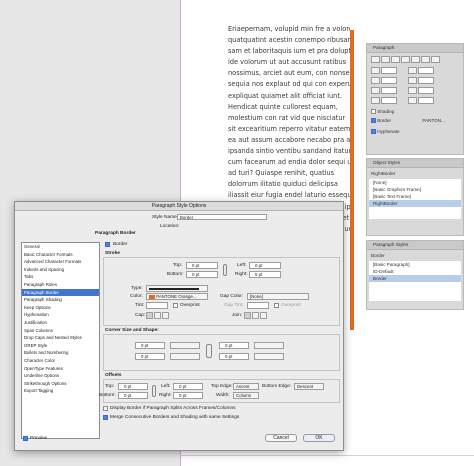 This screenshot has width=474, height=466. What do you see at coordinates (435, 60) in the screenshot?
I see `justify-all-button` at bounding box center [435, 60].